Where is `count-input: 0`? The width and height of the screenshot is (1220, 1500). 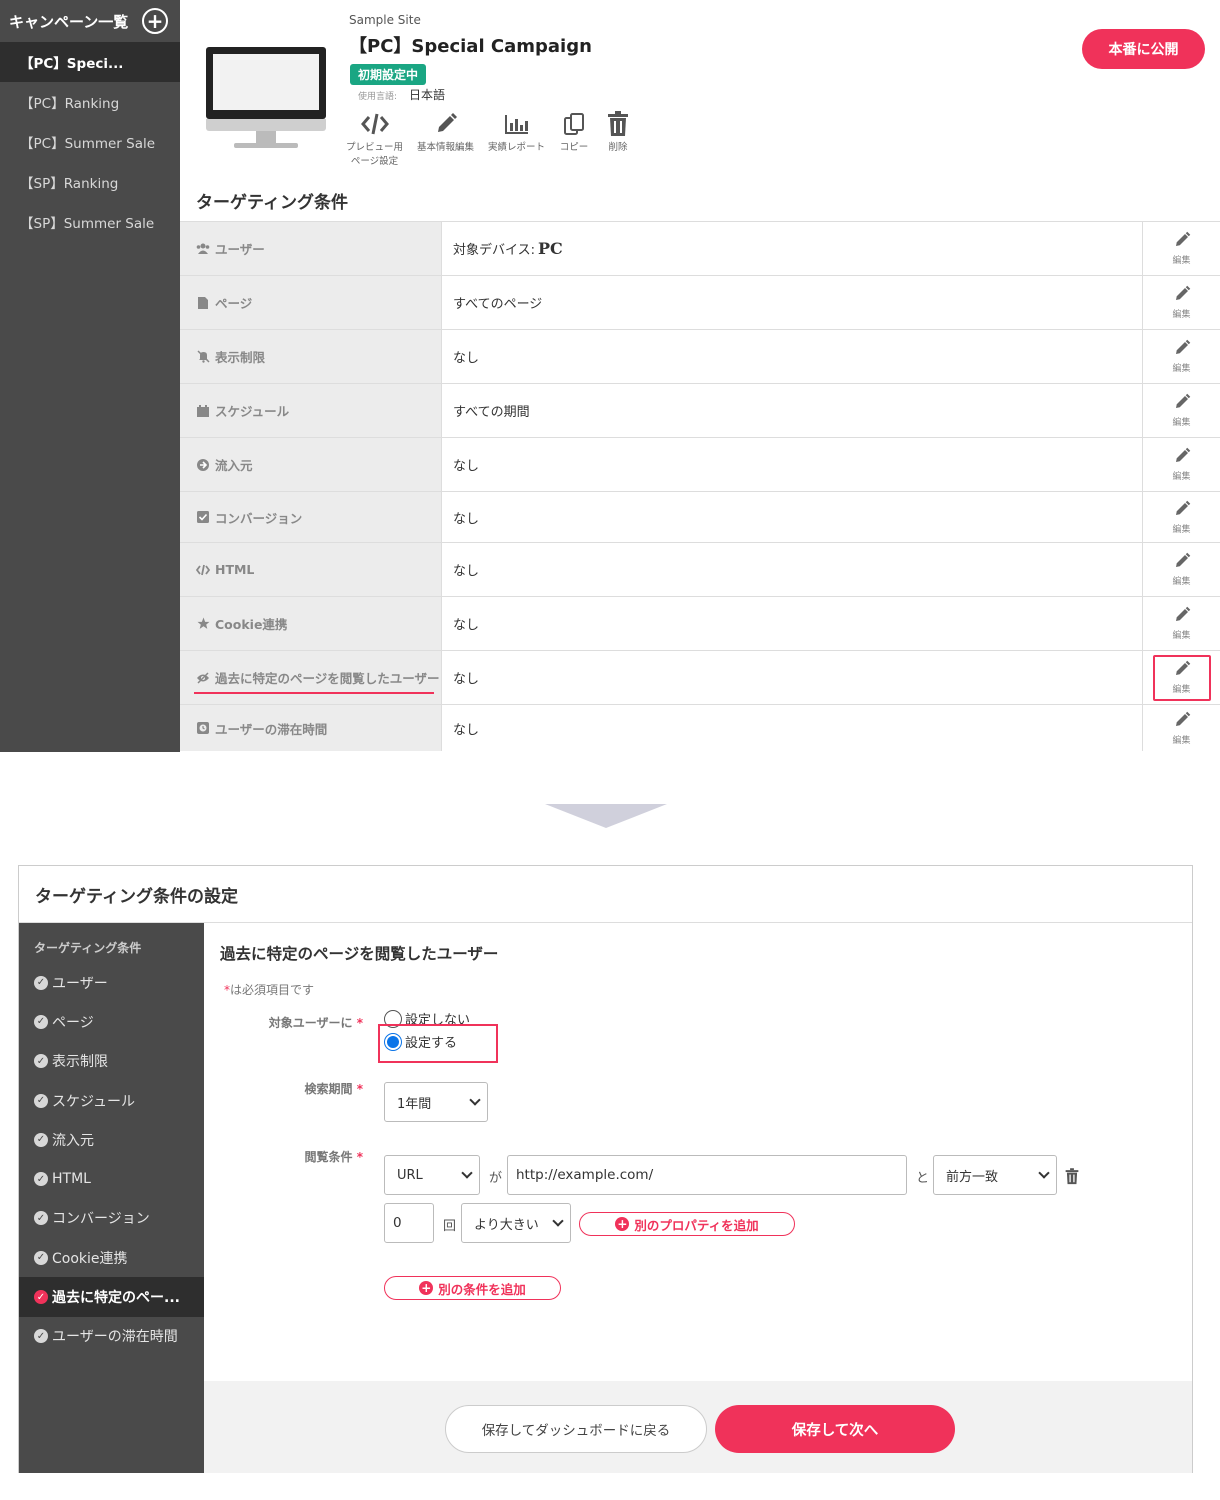 count-input: 0 is located at coordinates (409, 1223).